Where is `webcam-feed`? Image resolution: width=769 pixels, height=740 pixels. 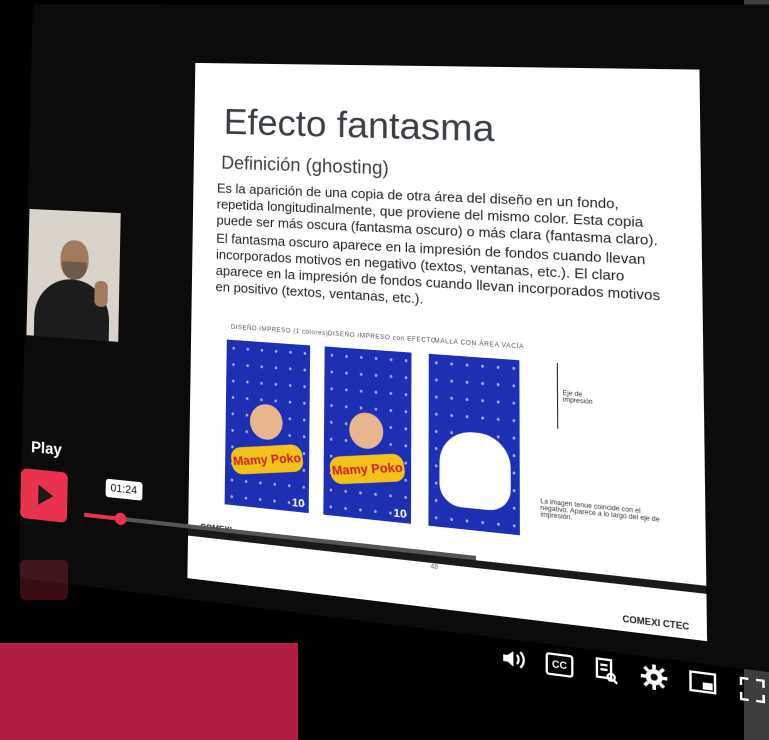
webcam-feed is located at coordinates (73, 275).